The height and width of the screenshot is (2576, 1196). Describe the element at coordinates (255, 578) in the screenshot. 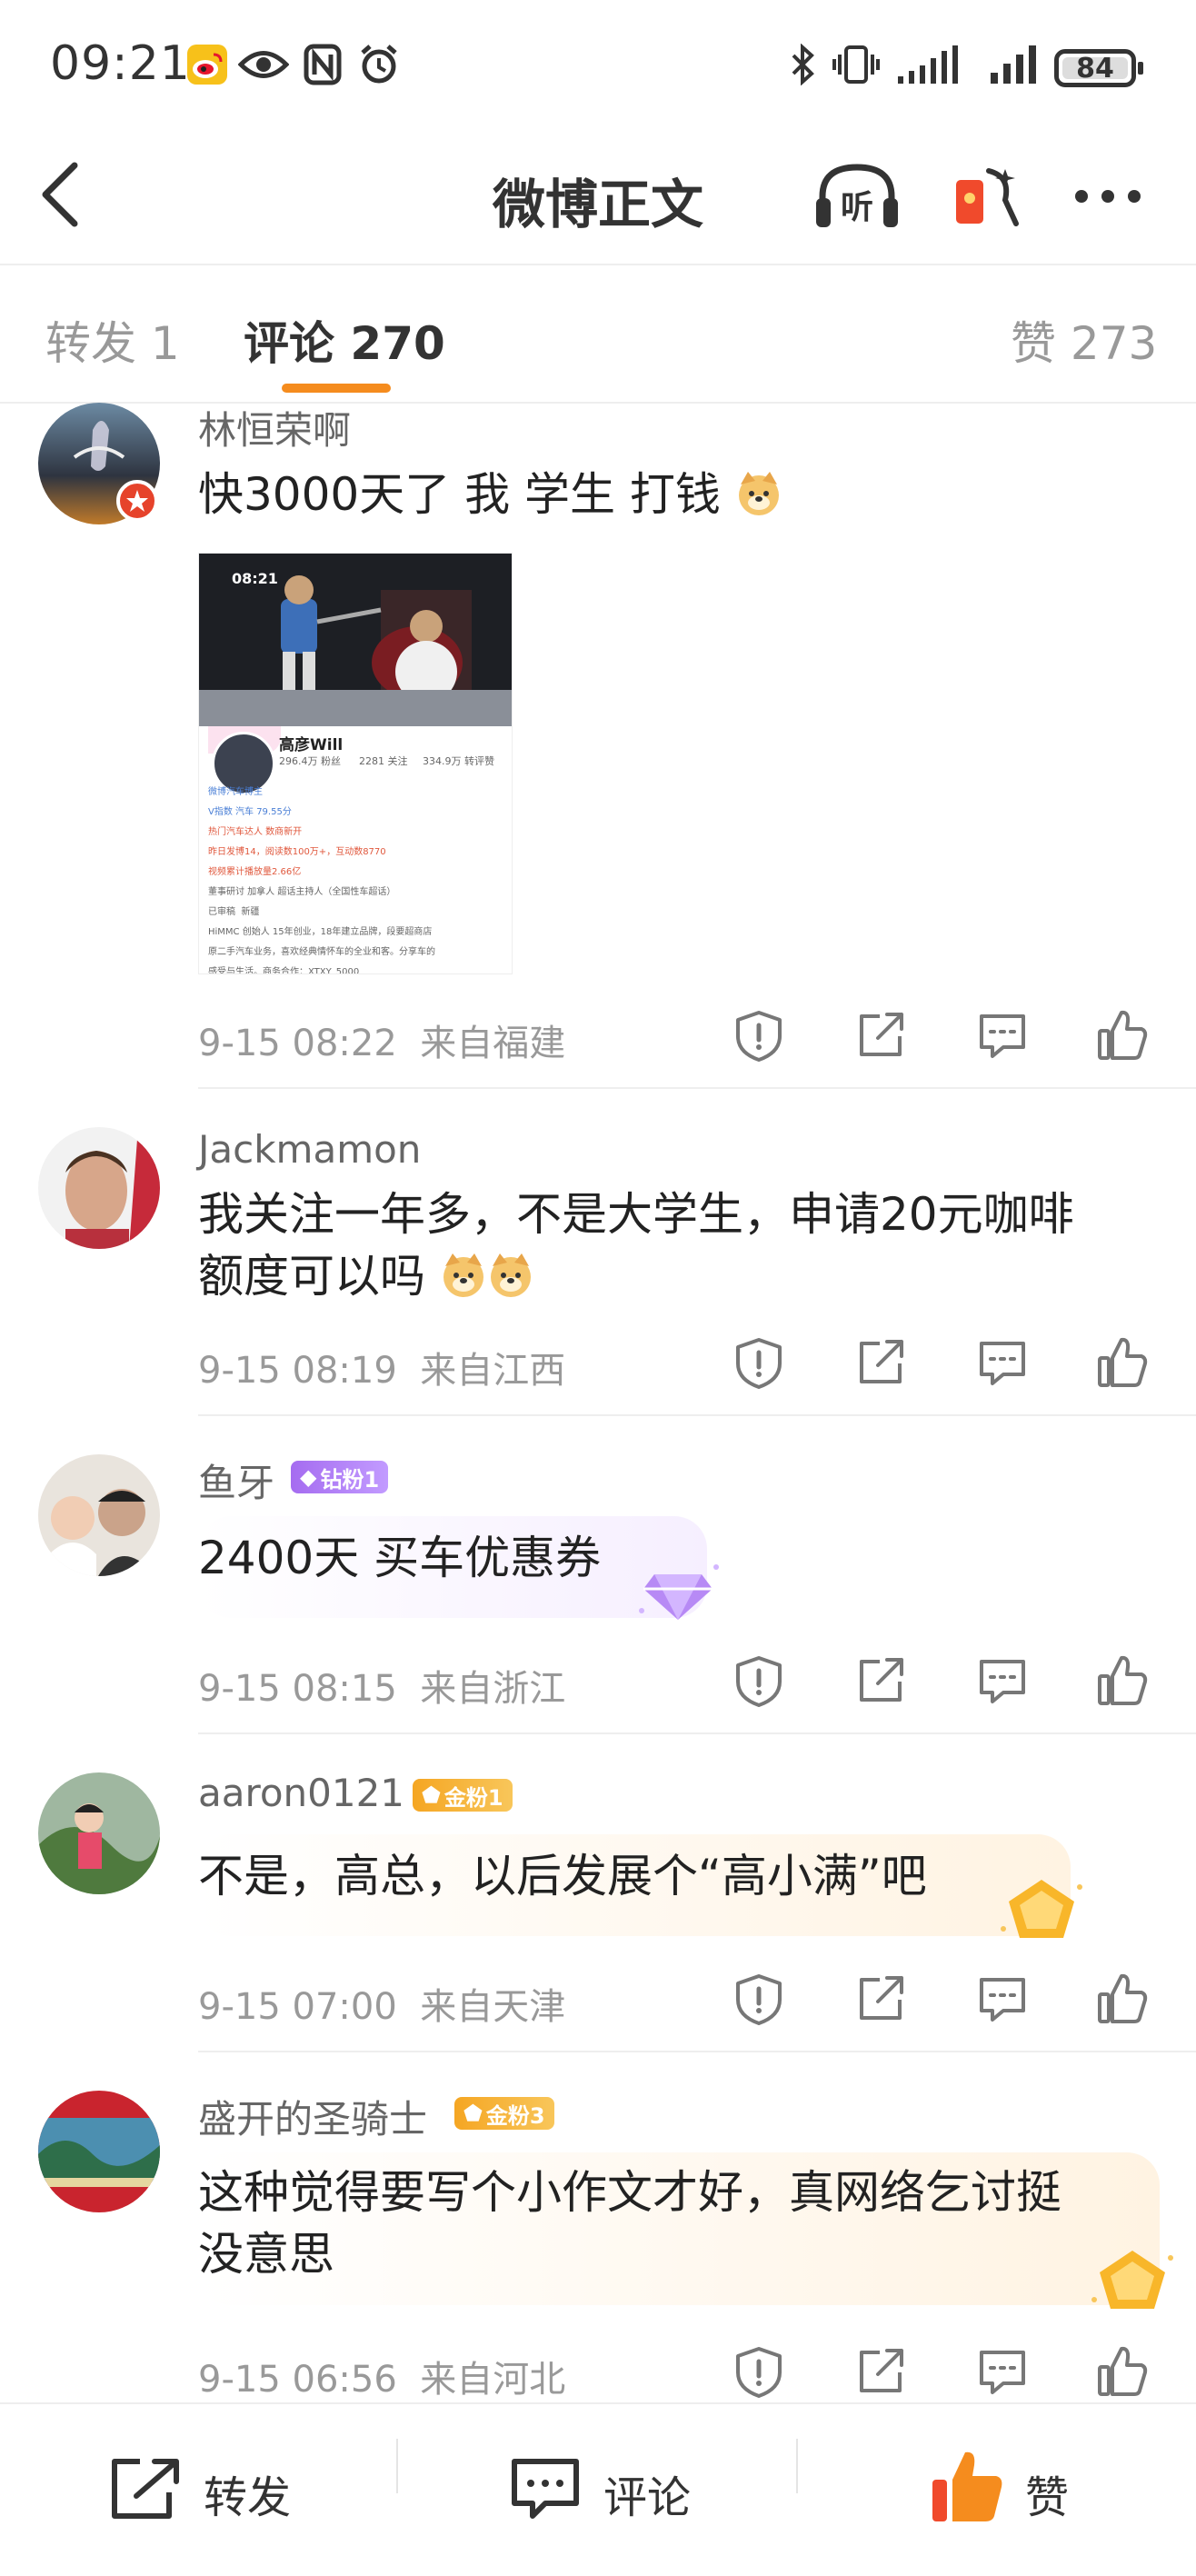

I see `image-status-time: 08:21` at that location.